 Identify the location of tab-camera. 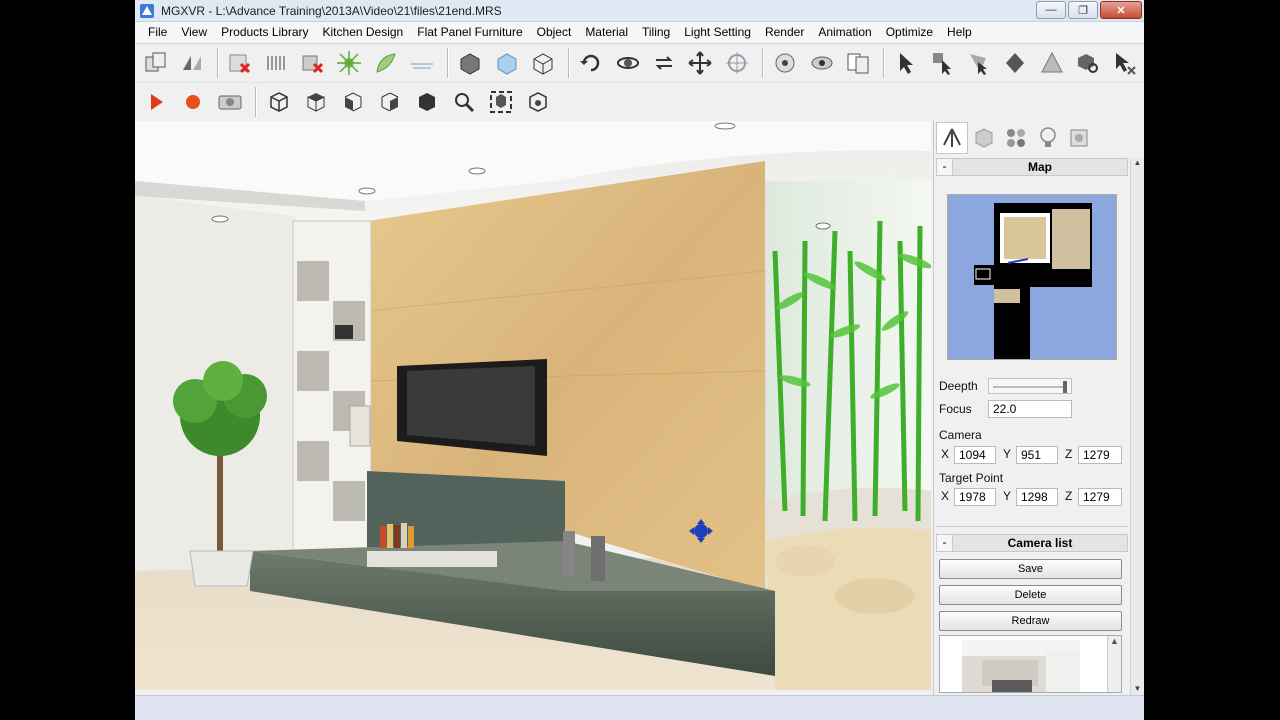
(952, 138).